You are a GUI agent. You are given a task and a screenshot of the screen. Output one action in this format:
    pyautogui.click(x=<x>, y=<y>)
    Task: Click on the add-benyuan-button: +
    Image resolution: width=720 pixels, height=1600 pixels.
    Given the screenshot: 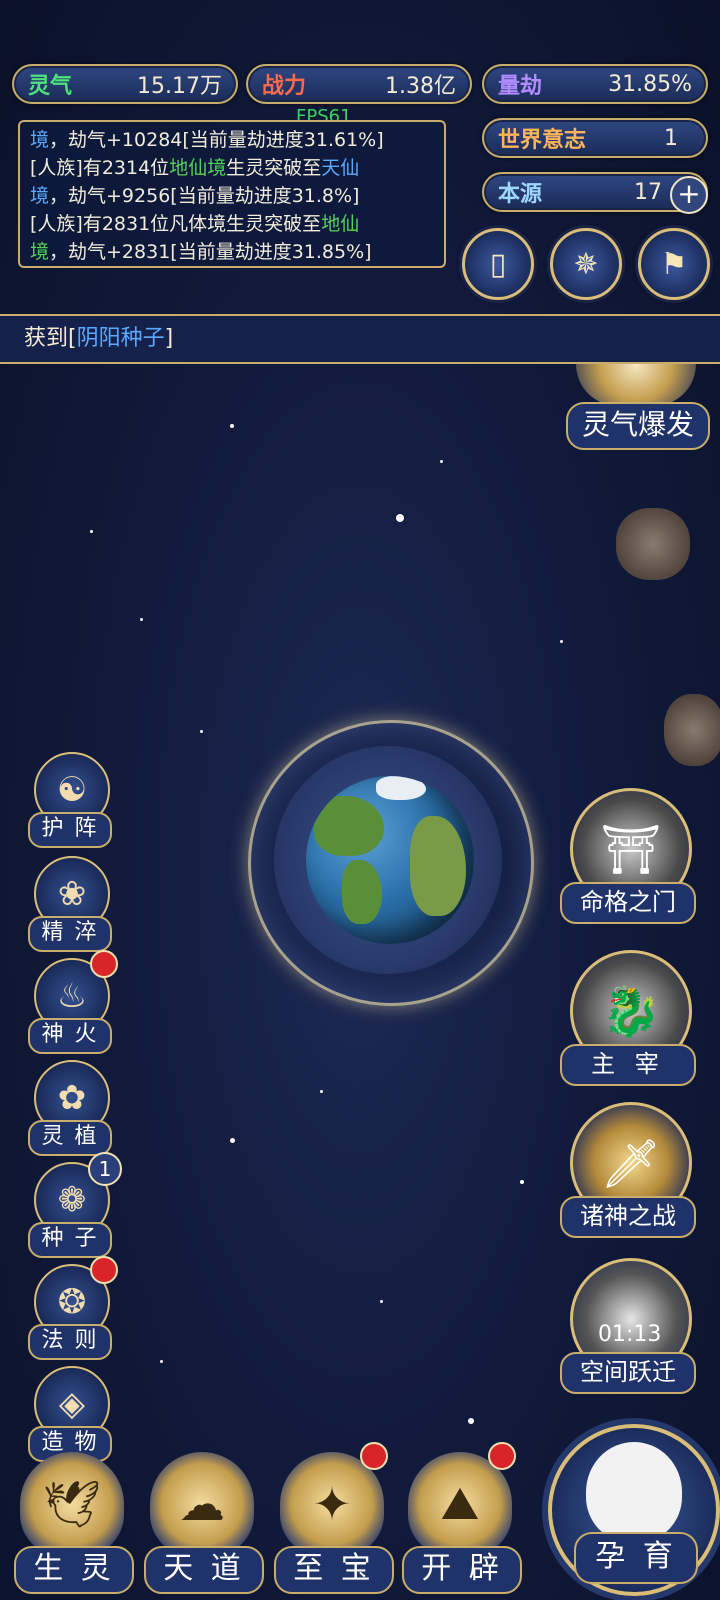 What is the action you would take?
    pyautogui.click(x=689, y=195)
    